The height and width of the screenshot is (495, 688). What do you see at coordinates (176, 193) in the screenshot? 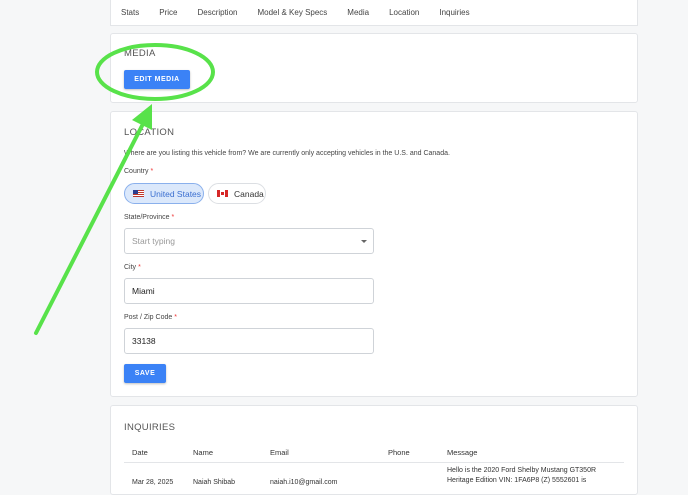
I see `country-option-label: United States` at bounding box center [176, 193].